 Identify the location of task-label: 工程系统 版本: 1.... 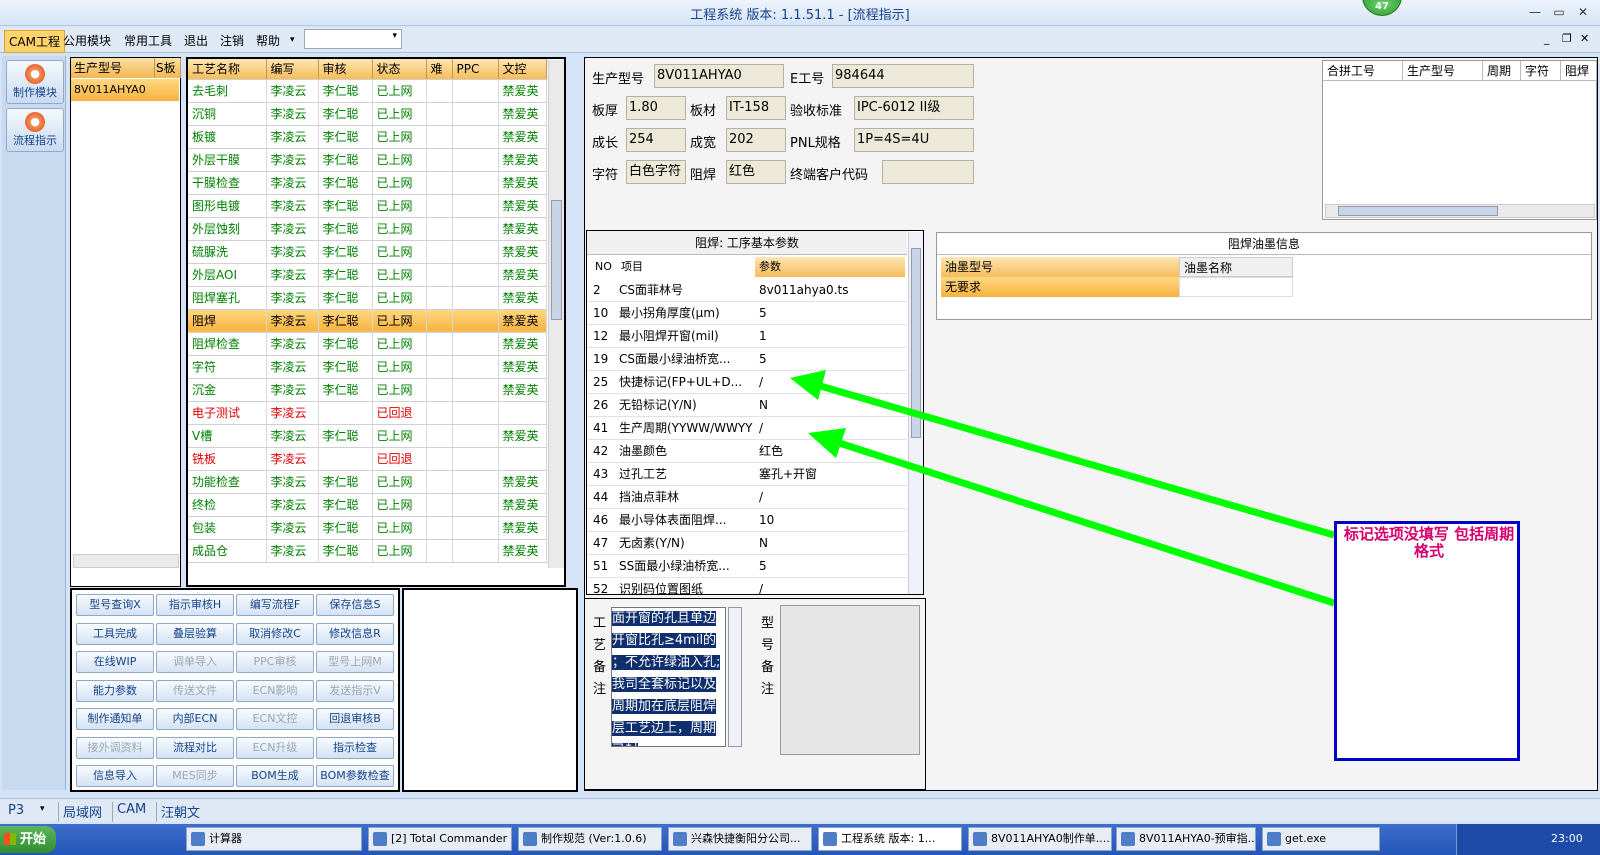
(888, 838).